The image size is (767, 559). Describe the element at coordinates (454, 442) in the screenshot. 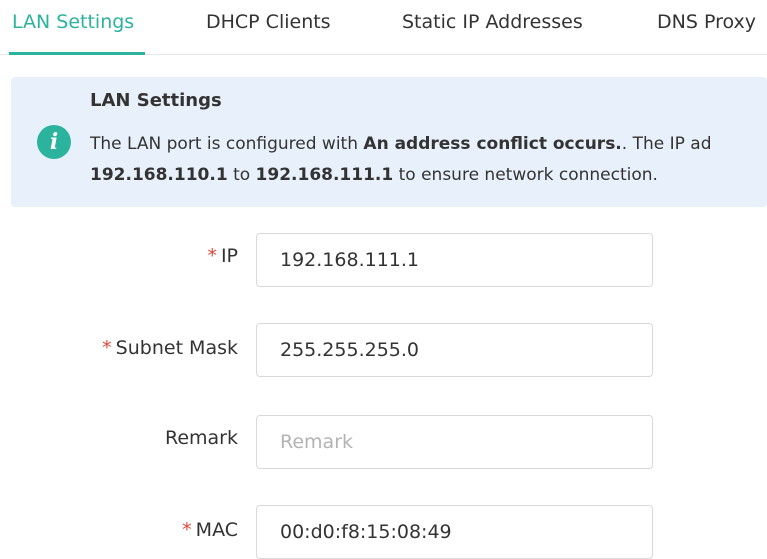

I see `remark-input` at that location.